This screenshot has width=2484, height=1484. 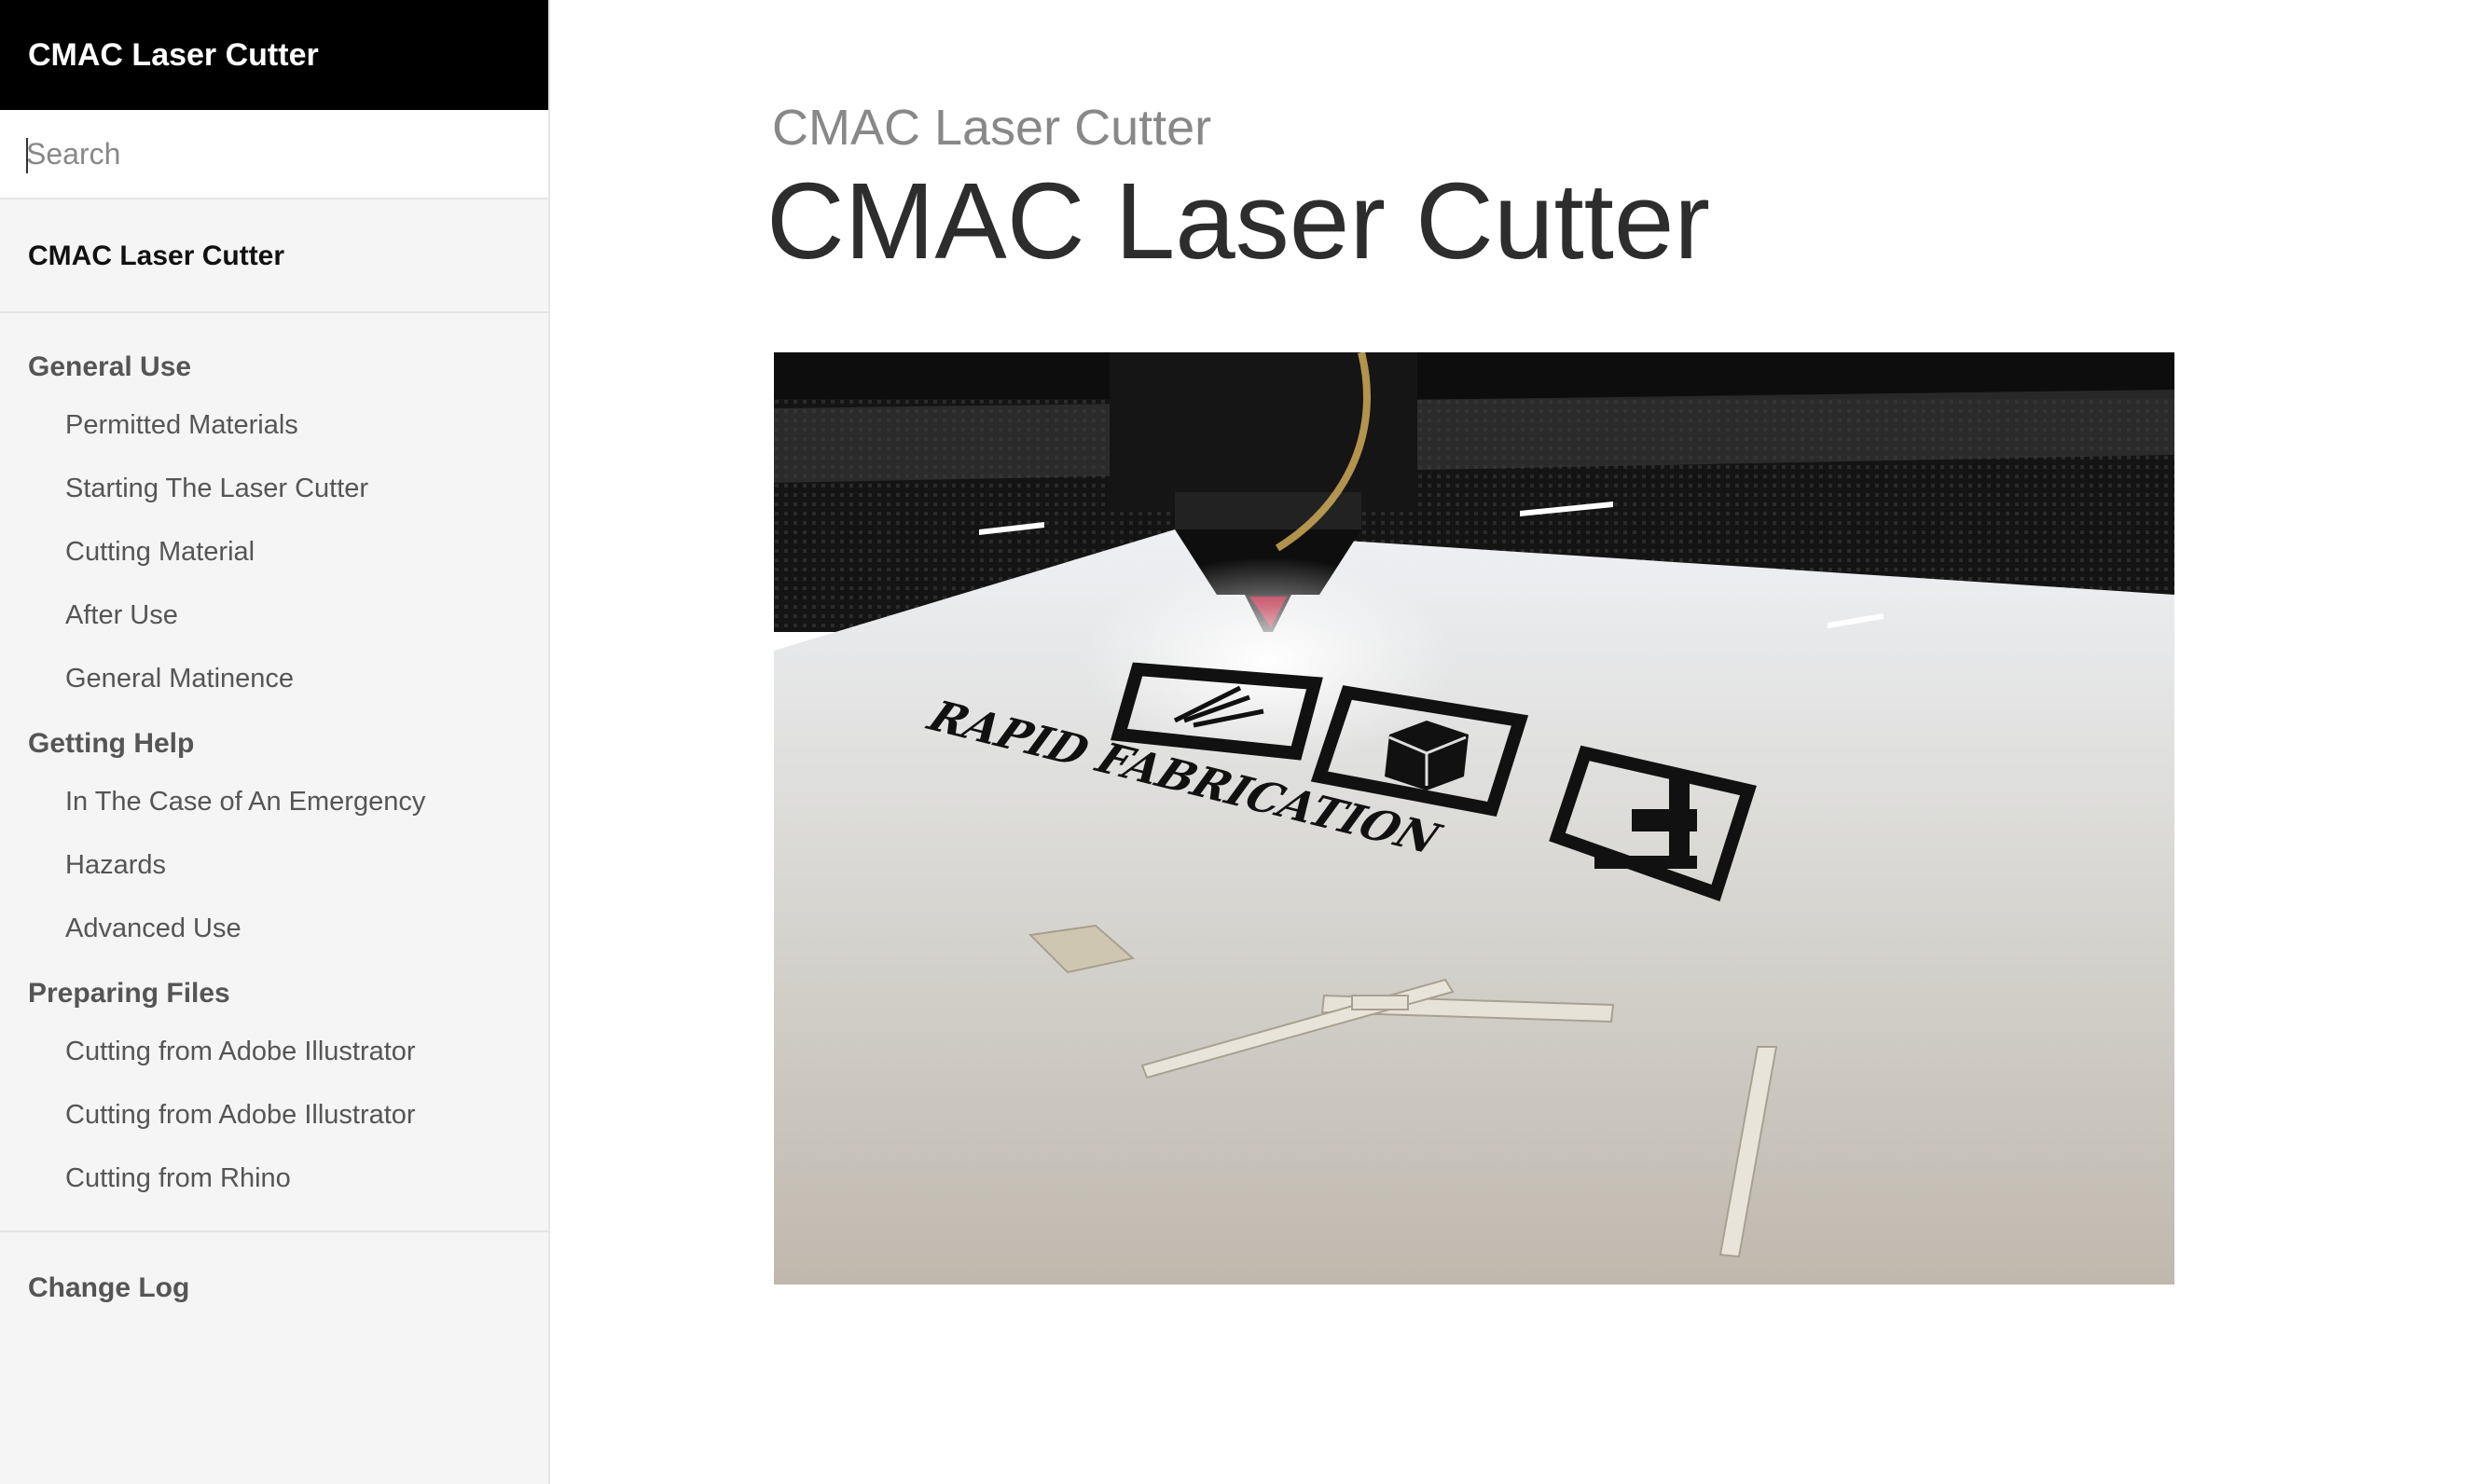 I want to click on sidebar-item-after-use: After Use, so click(x=274, y=615).